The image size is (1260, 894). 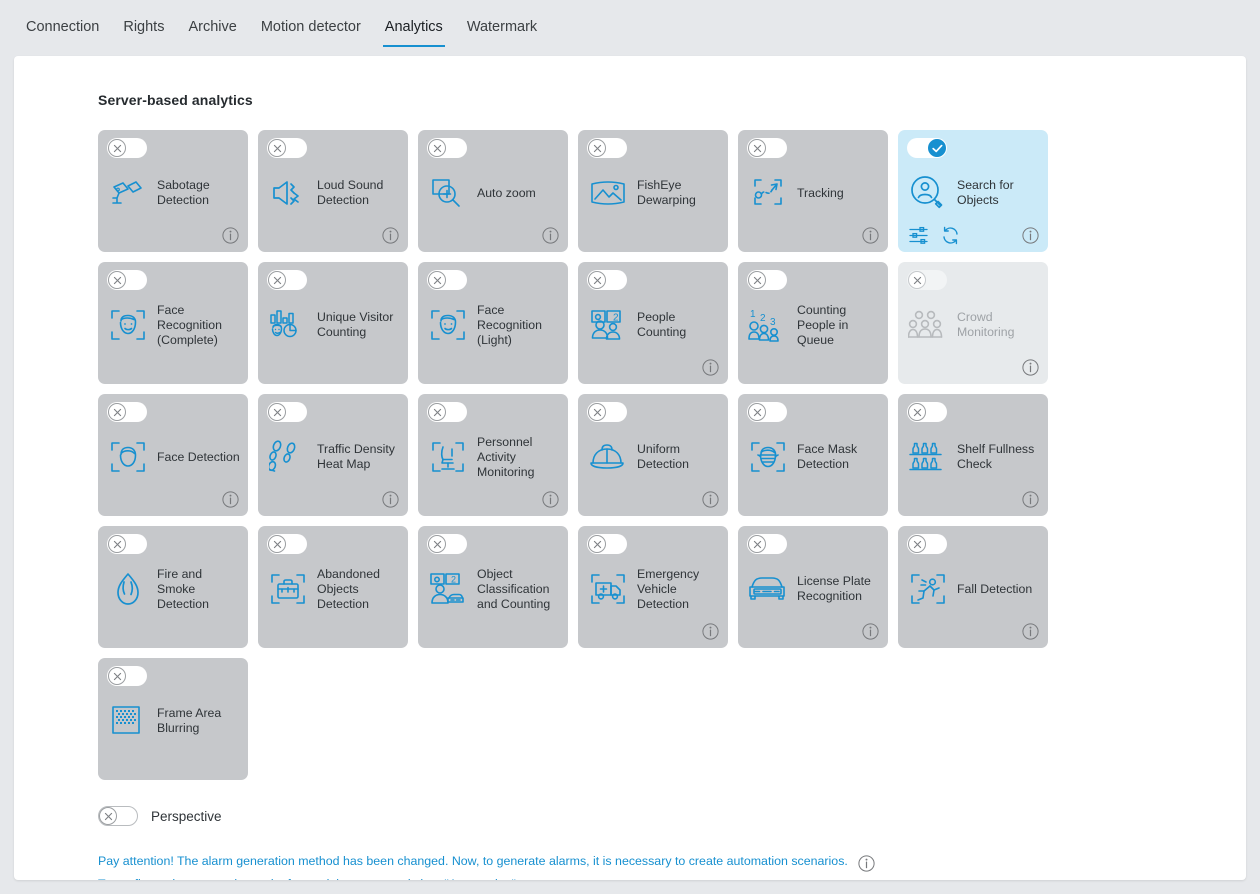 I want to click on card-label: Face Detection, so click(x=198, y=456).